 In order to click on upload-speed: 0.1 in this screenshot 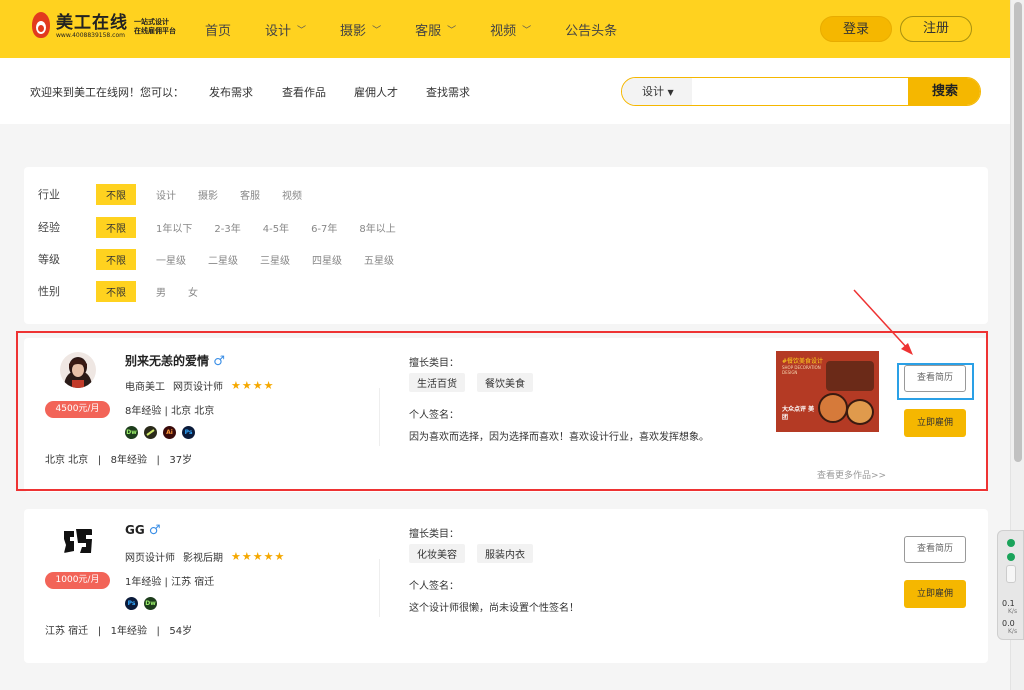, I will do `click(1008, 603)`.